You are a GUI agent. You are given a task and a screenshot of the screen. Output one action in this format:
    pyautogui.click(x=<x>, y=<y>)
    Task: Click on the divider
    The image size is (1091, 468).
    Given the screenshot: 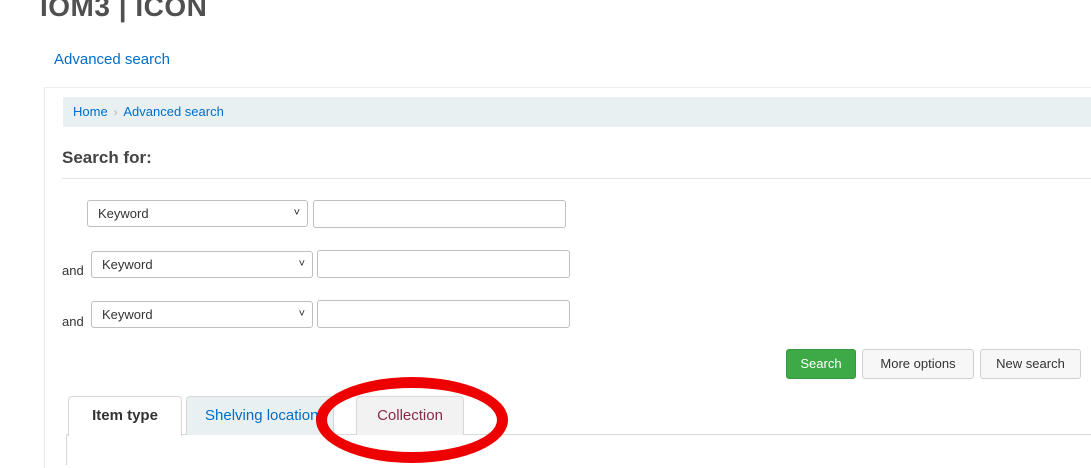 What is the action you would take?
    pyautogui.click(x=576, y=178)
    